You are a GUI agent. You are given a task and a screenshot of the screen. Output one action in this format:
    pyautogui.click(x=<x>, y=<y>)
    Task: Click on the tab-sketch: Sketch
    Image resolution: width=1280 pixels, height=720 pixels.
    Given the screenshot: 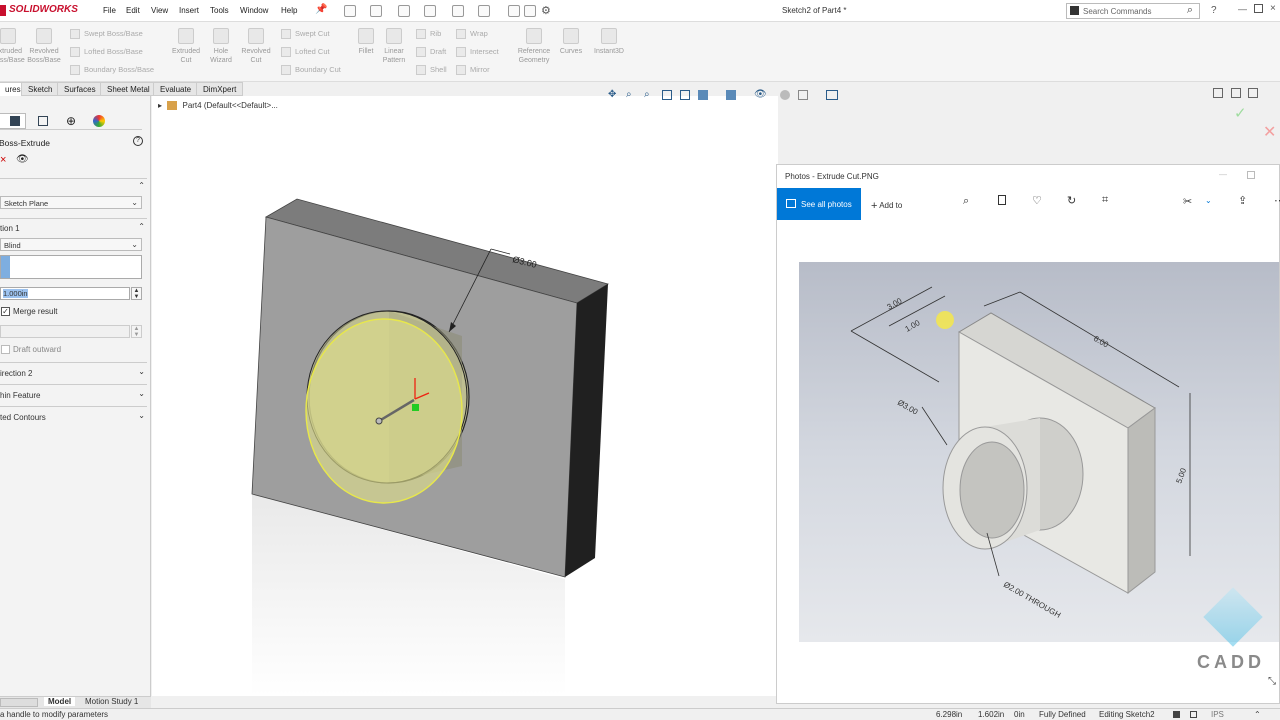 What is the action you would take?
    pyautogui.click(x=40, y=89)
    